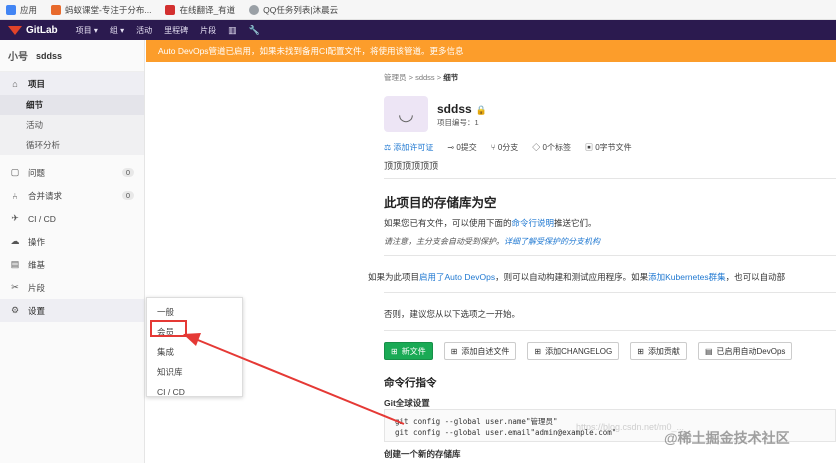 This screenshot has width=836, height=463. I want to click on sidebar-item-settings: ⚙ 设置, so click(72, 310).